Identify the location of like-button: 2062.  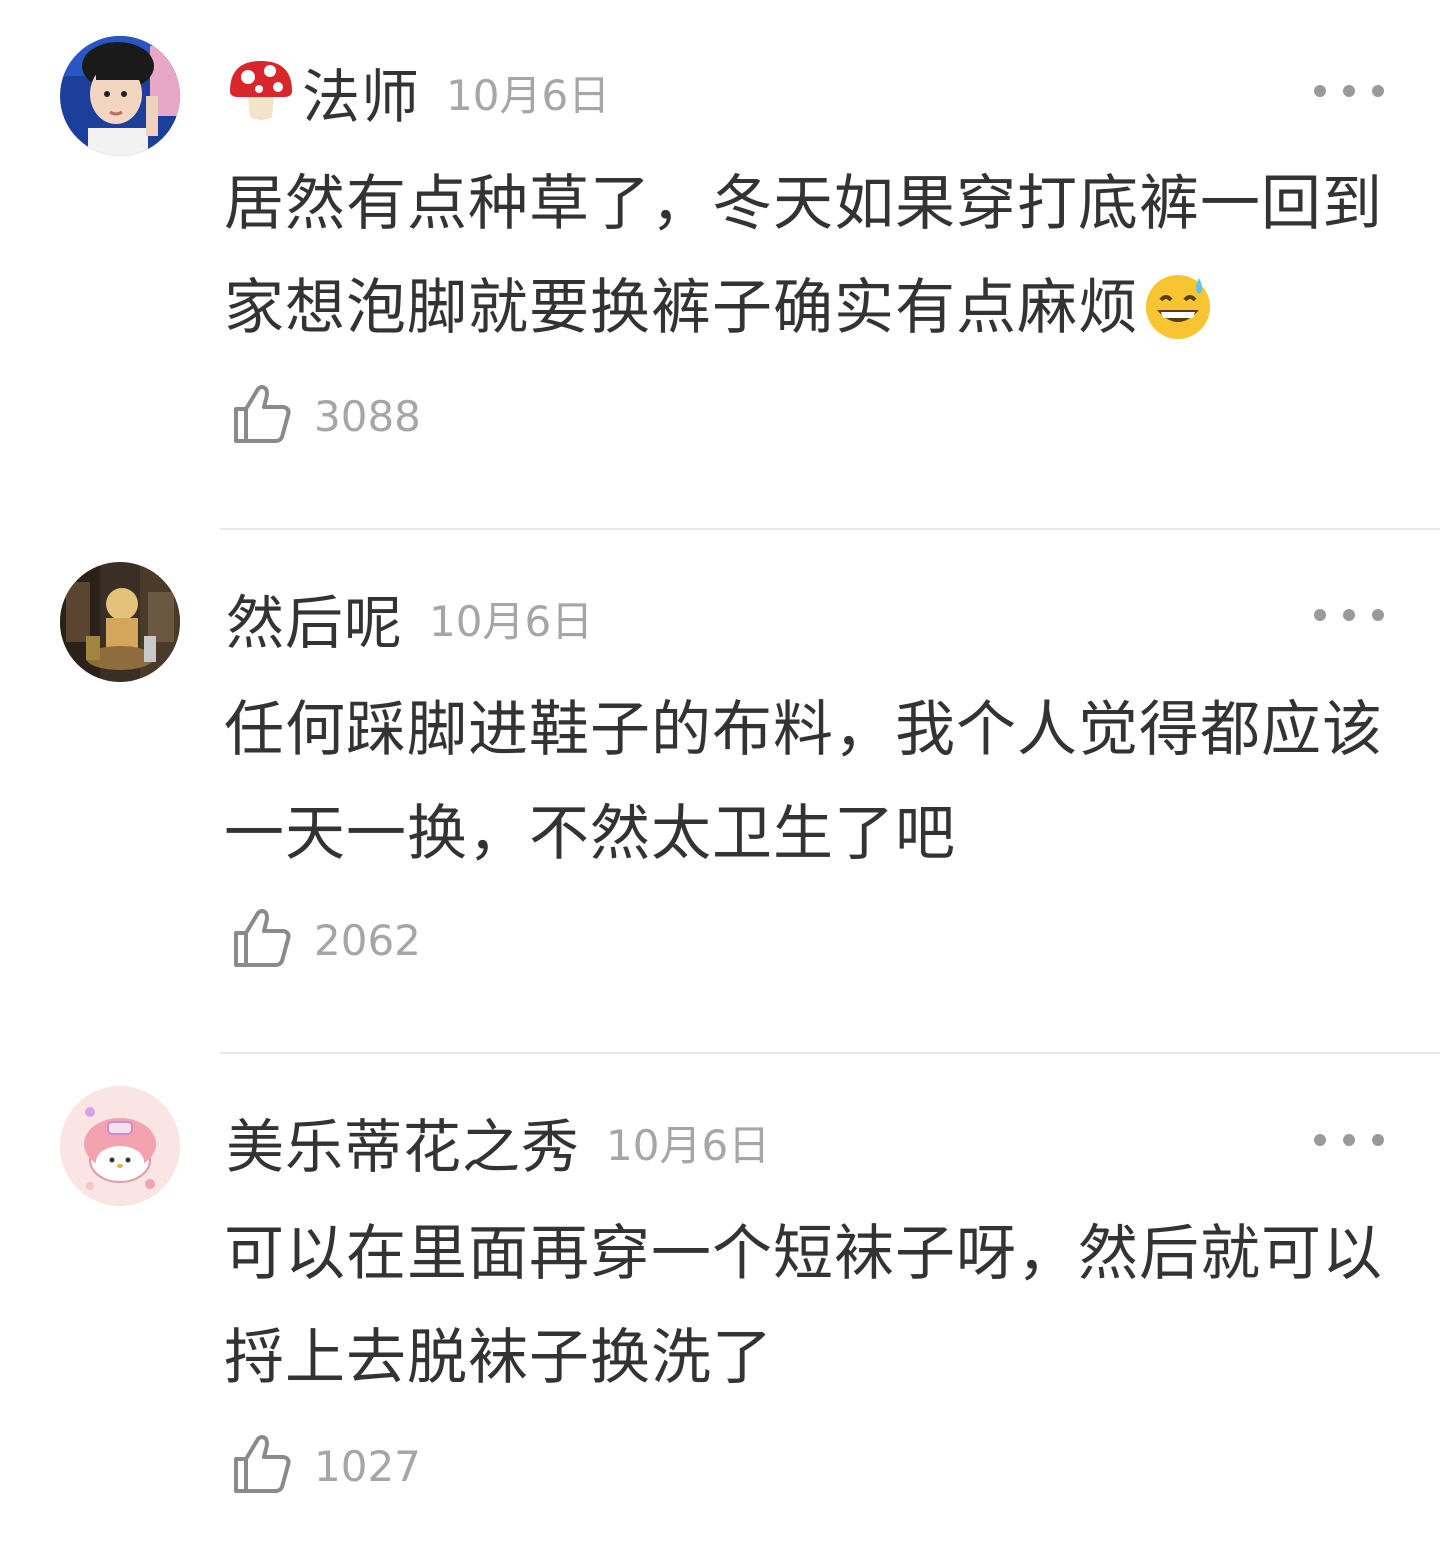
(326, 940).